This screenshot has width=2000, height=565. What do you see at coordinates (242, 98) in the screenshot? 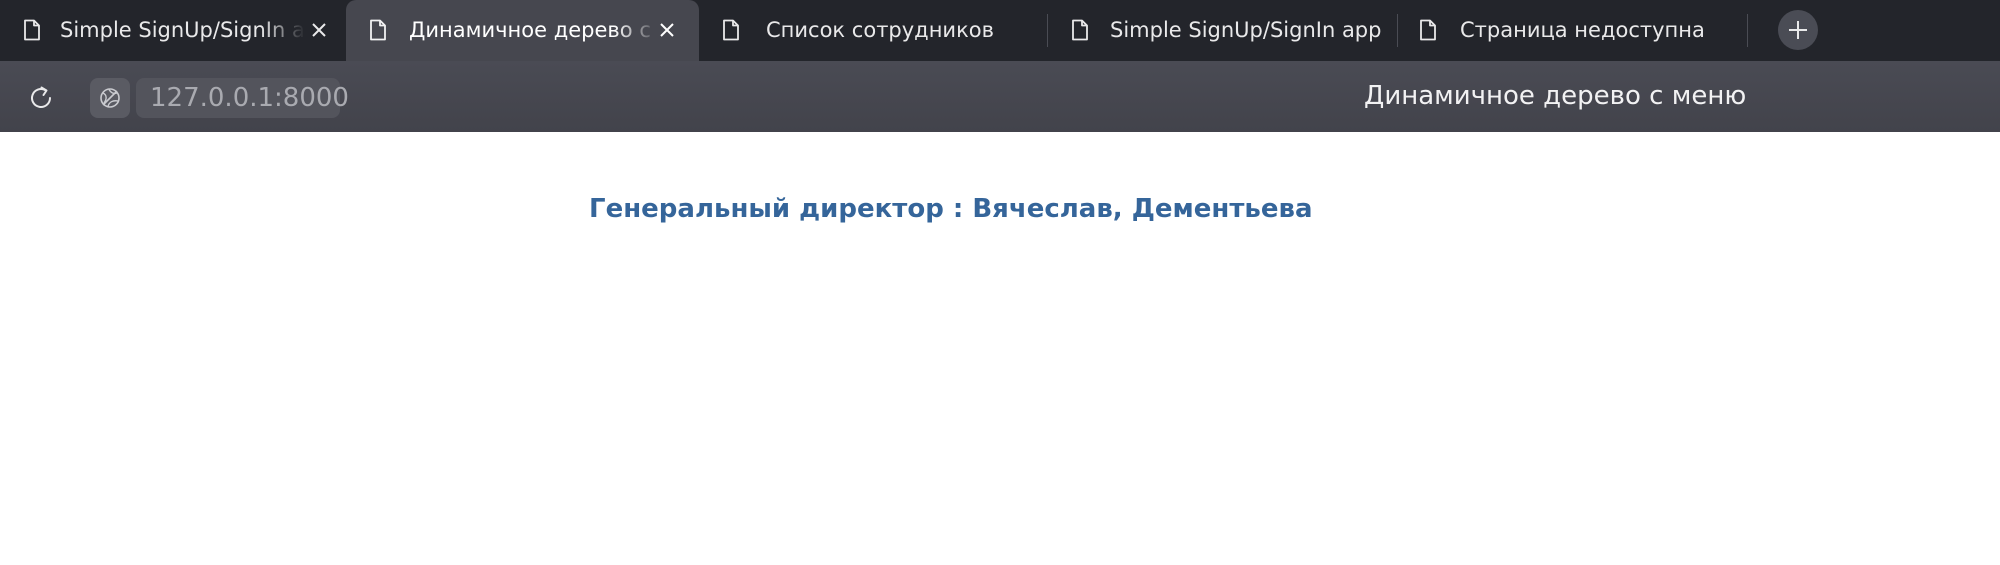
I see `address-bar: 127.0.0.1:8000` at bounding box center [242, 98].